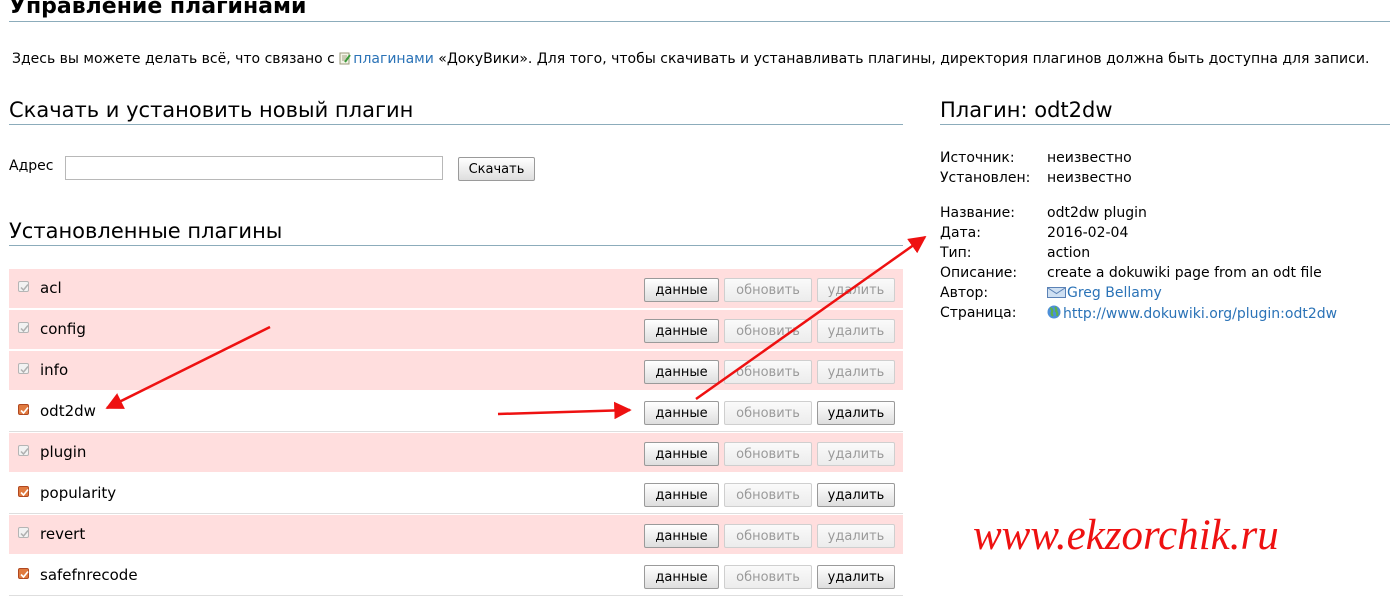 The width and height of the screenshot is (1390, 596). Describe the element at coordinates (979, 273) in the screenshot. I see `description-label: Описание:` at that location.